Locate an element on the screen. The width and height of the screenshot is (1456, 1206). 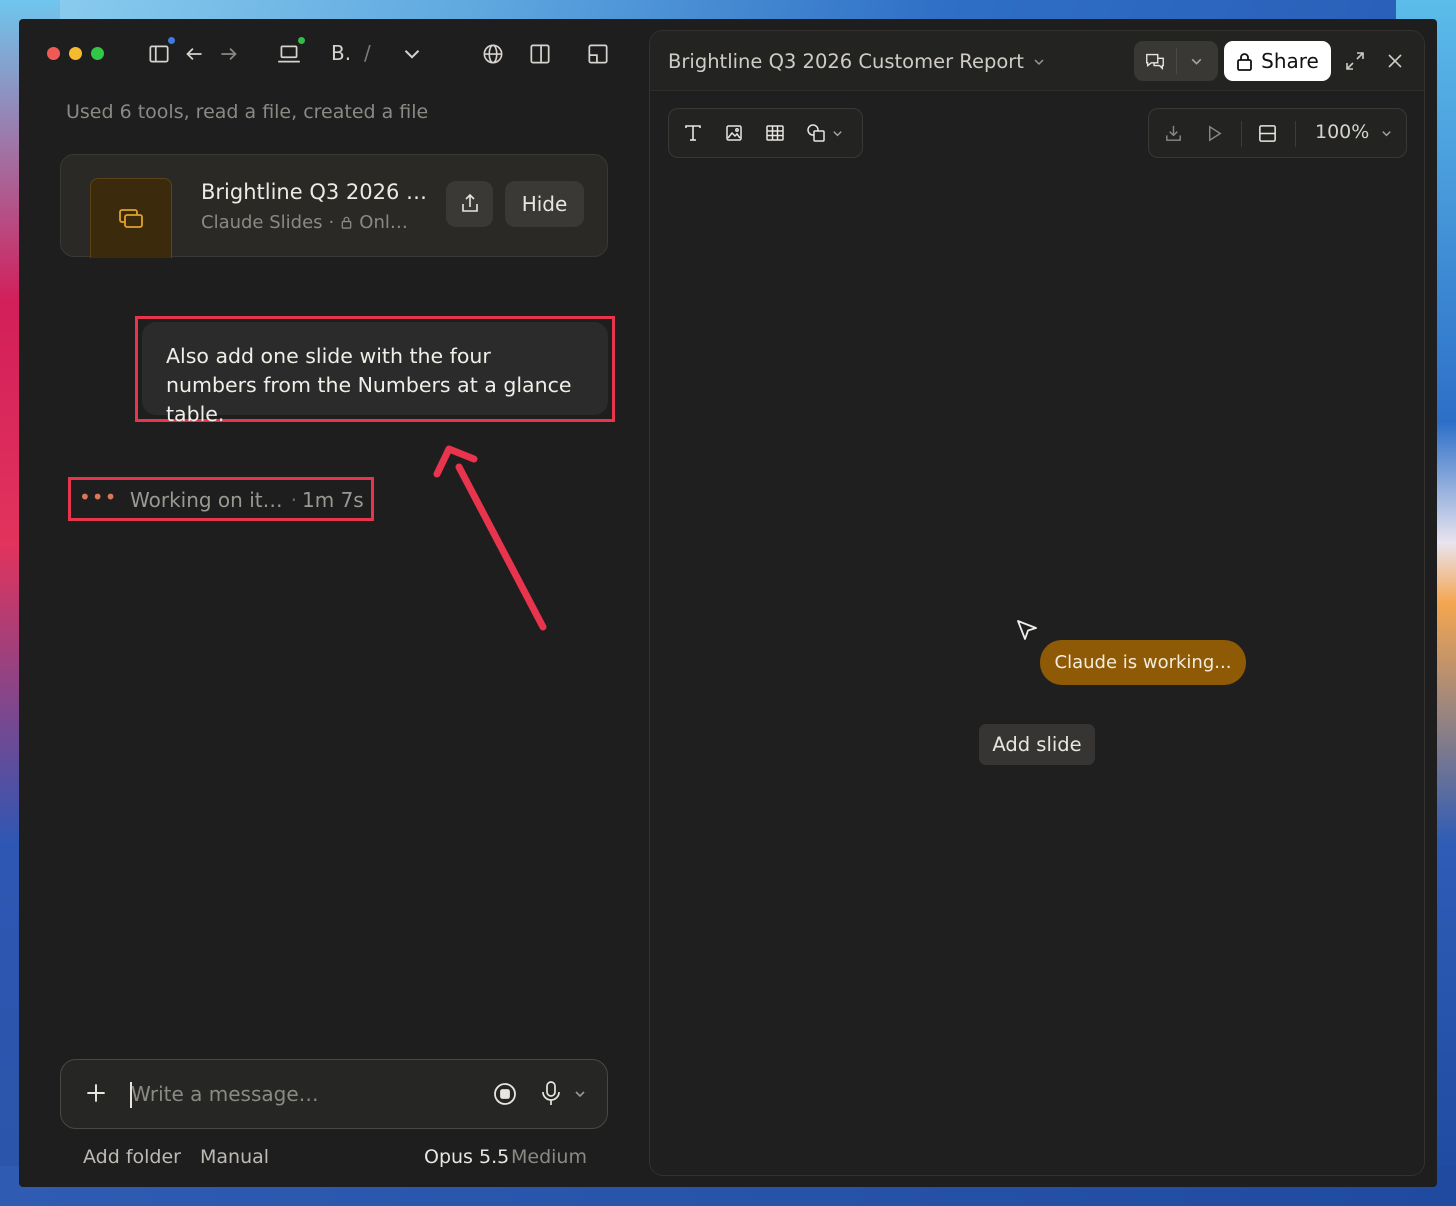
effort-selector: Medium is located at coordinates (549, 1157).